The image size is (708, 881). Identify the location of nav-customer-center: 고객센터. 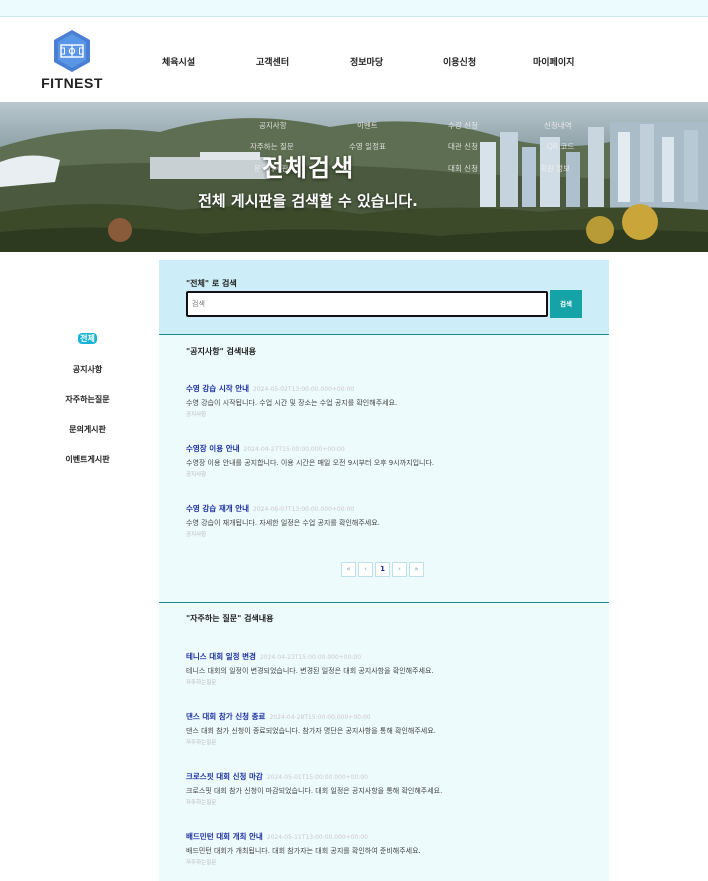
(272, 61).